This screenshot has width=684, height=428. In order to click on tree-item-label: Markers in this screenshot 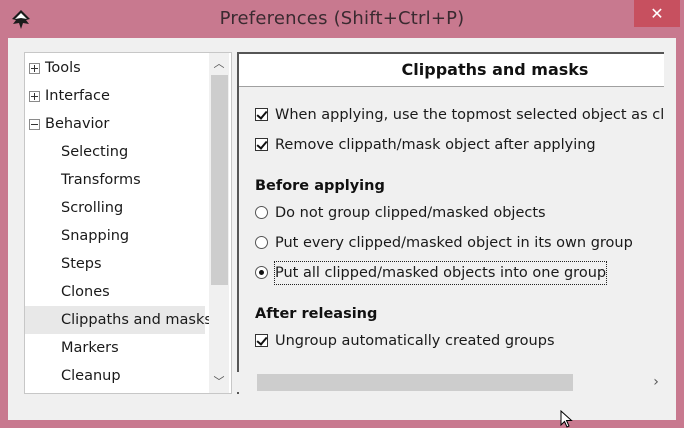, I will do `click(90, 348)`.